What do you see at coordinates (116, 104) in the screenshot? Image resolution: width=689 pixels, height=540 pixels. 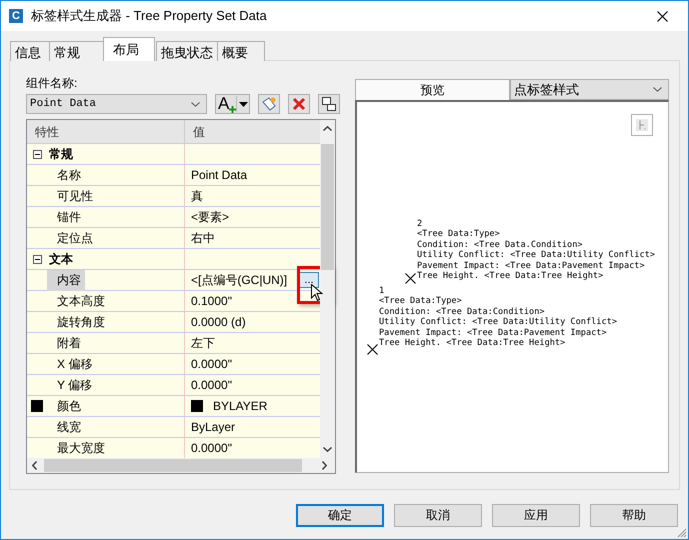 I see `component-dropdown: Point Data` at bounding box center [116, 104].